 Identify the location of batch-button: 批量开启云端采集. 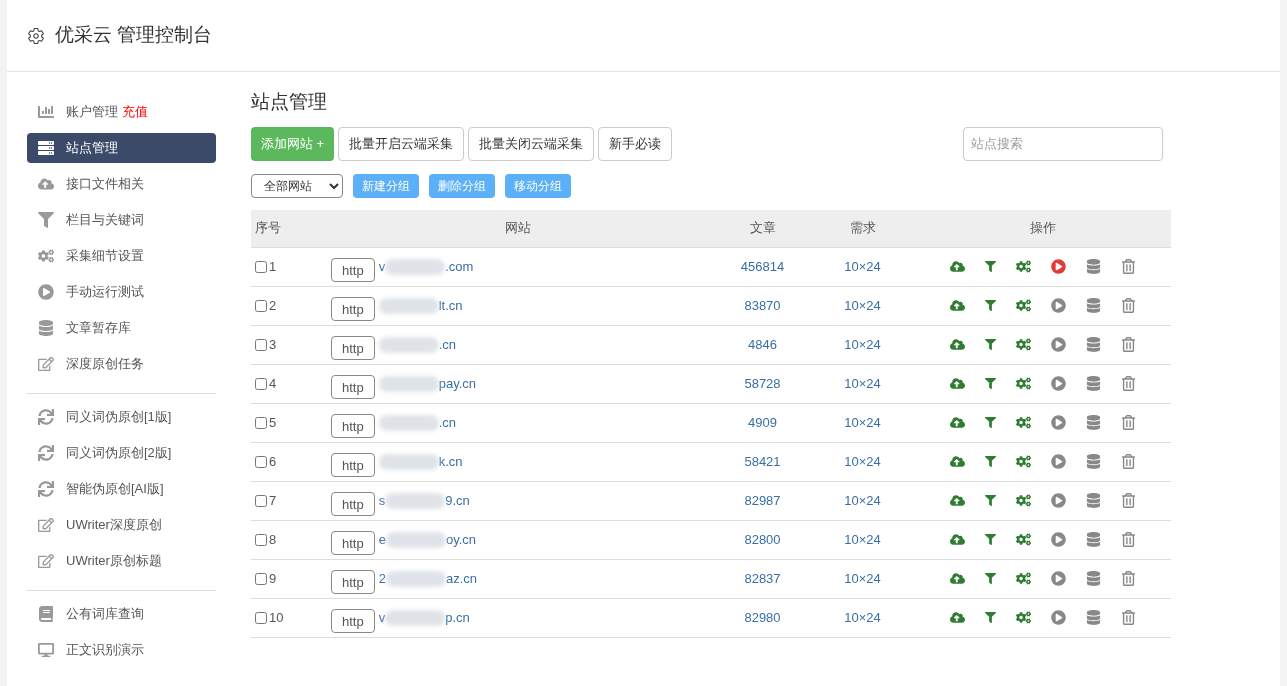
(401, 143).